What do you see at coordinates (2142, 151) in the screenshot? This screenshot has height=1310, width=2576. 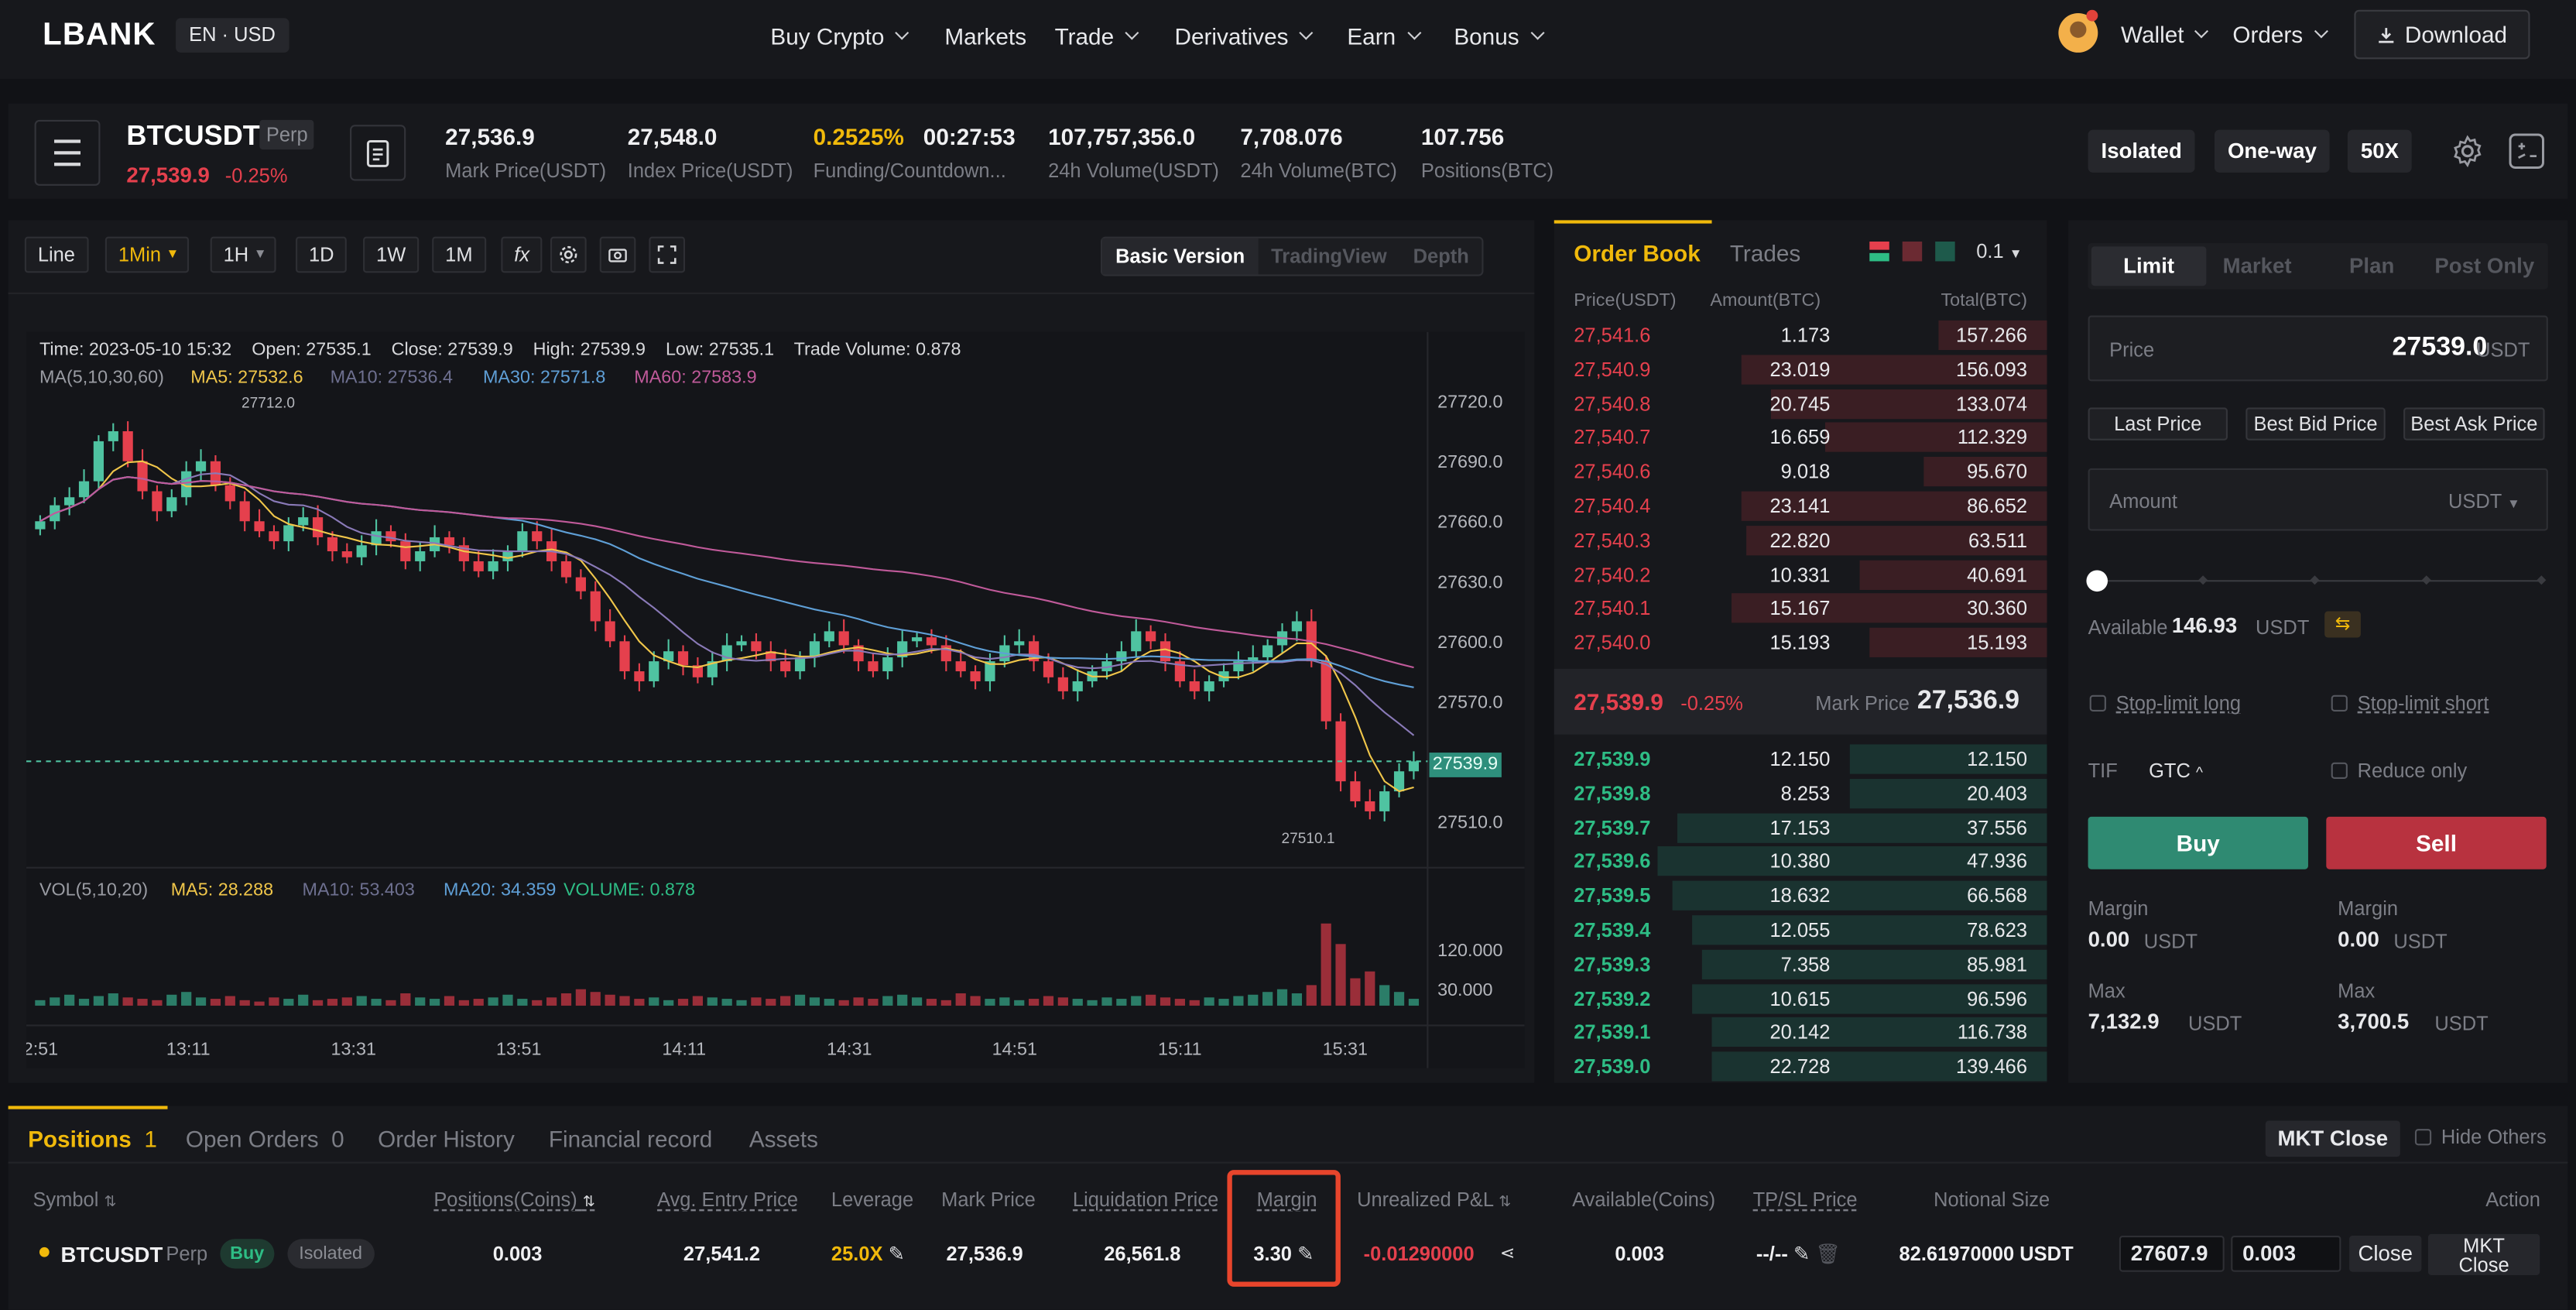 I see `margin-mode-button: Isolated` at bounding box center [2142, 151].